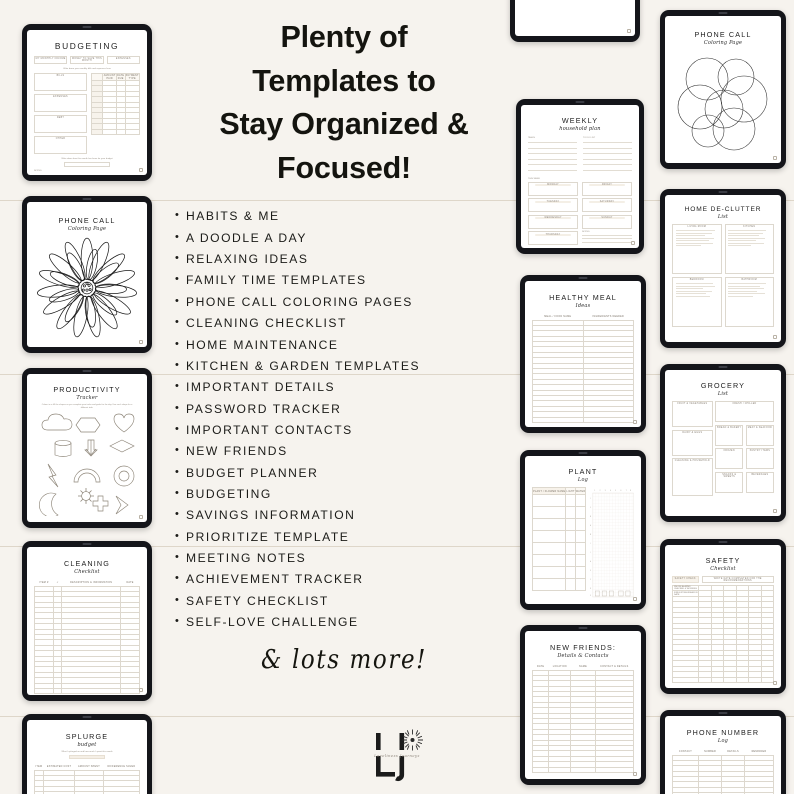 This screenshot has height=794, width=794. I want to click on box-label: OTHER, so click(60, 139).